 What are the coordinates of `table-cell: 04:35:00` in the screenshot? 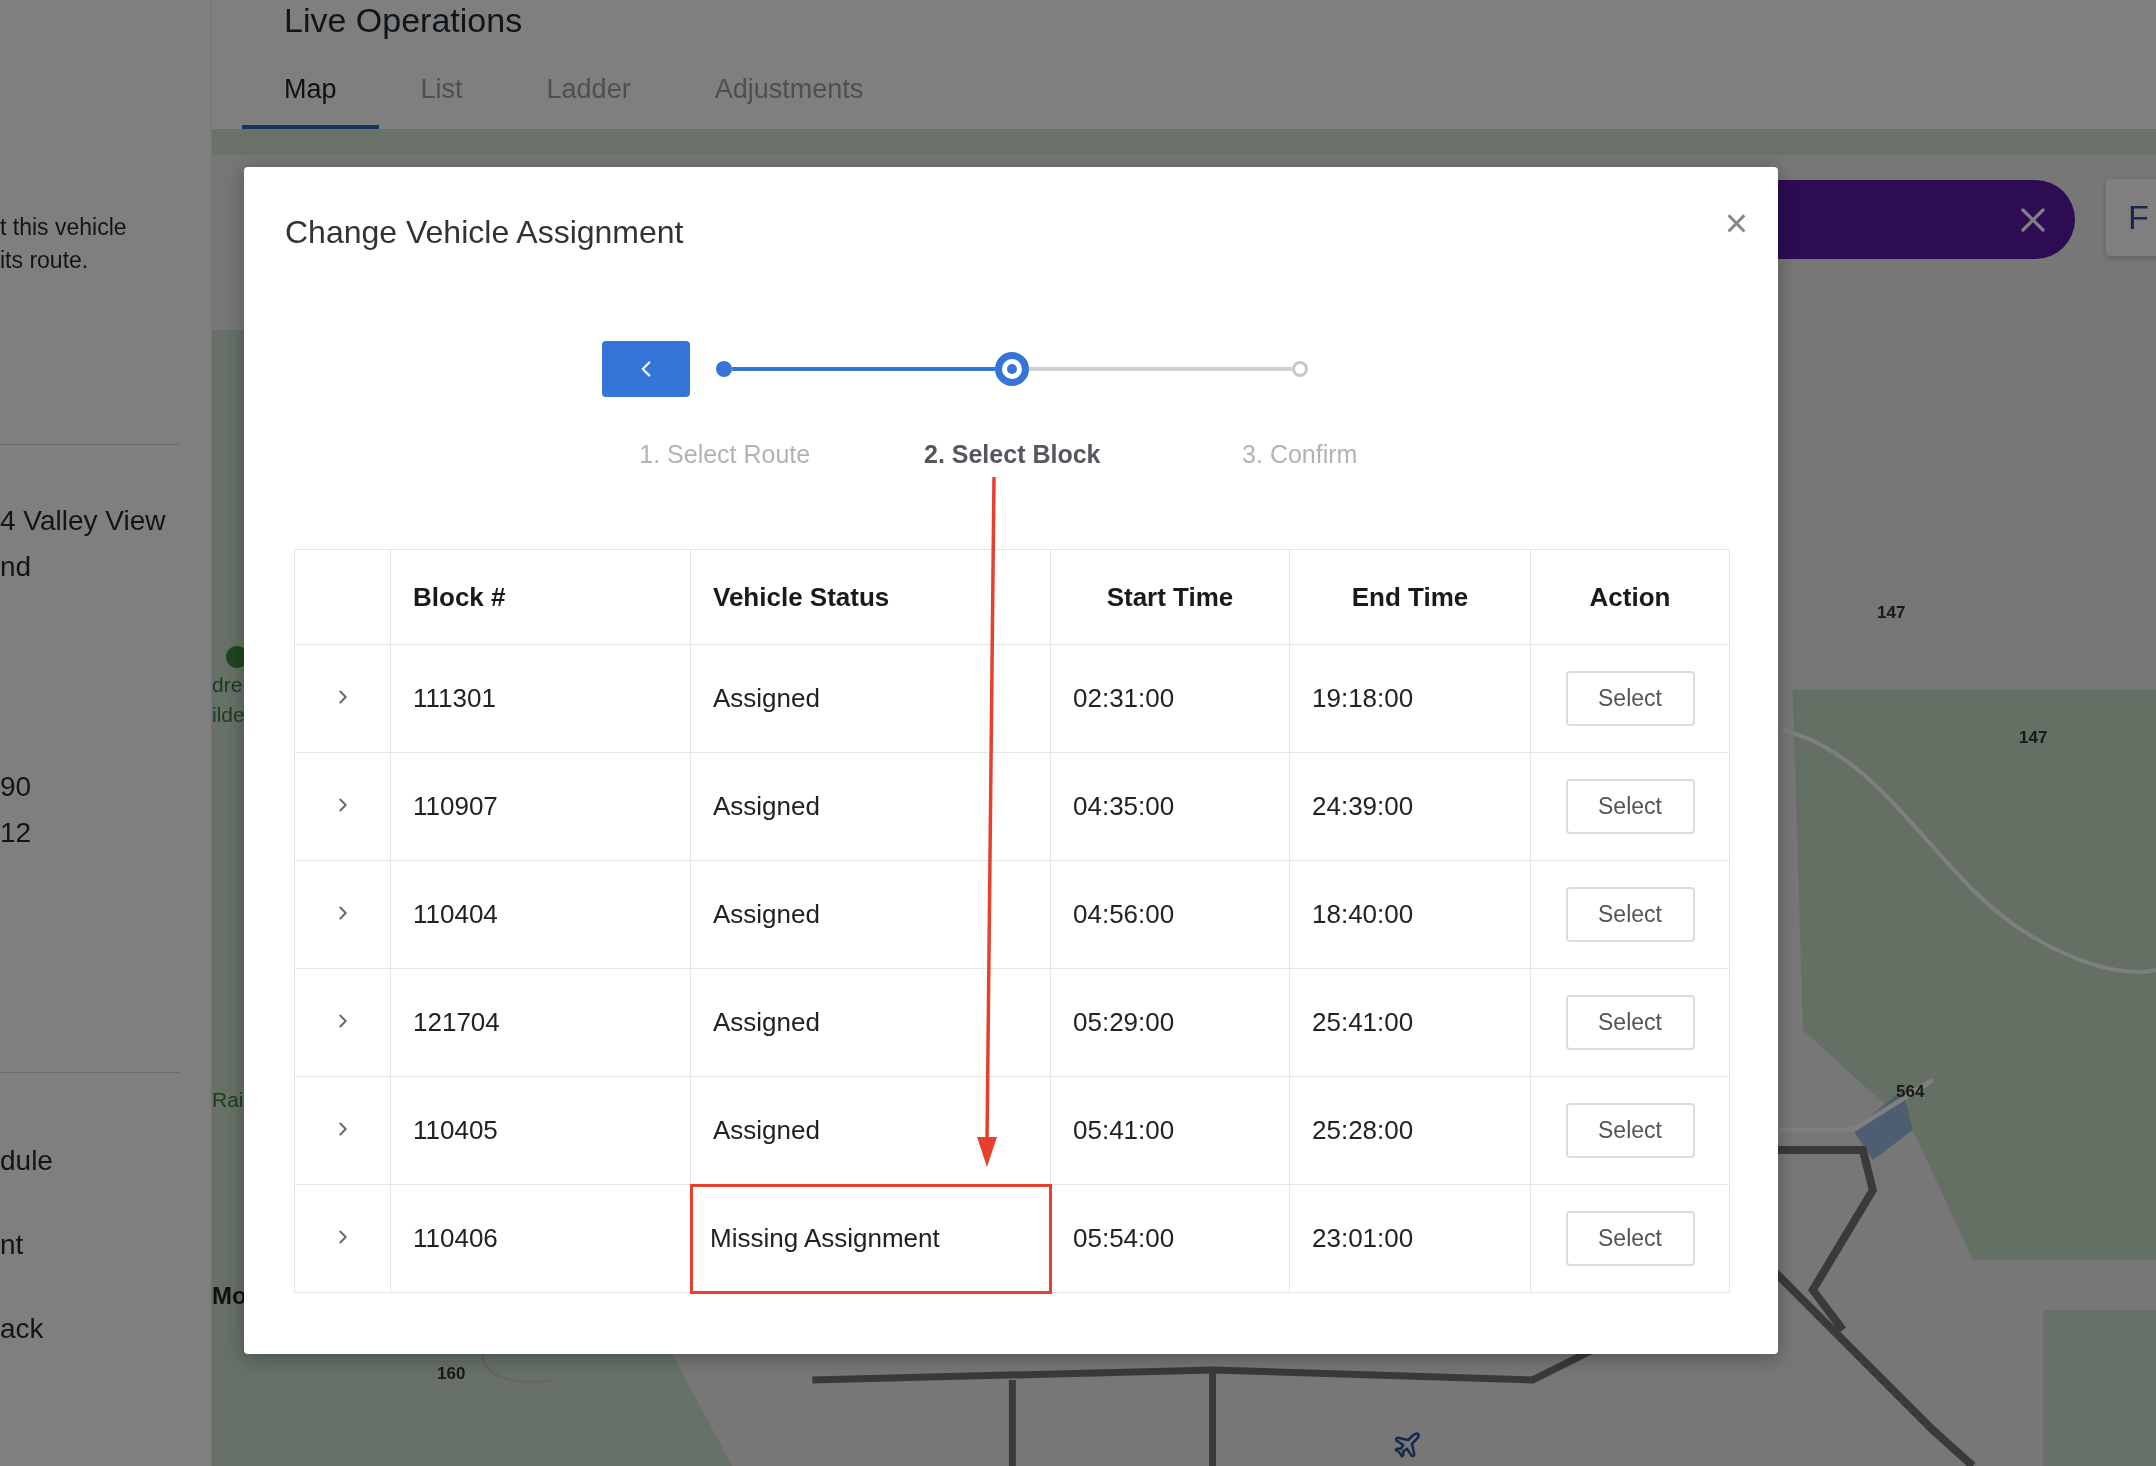 It's located at (1170, 806).